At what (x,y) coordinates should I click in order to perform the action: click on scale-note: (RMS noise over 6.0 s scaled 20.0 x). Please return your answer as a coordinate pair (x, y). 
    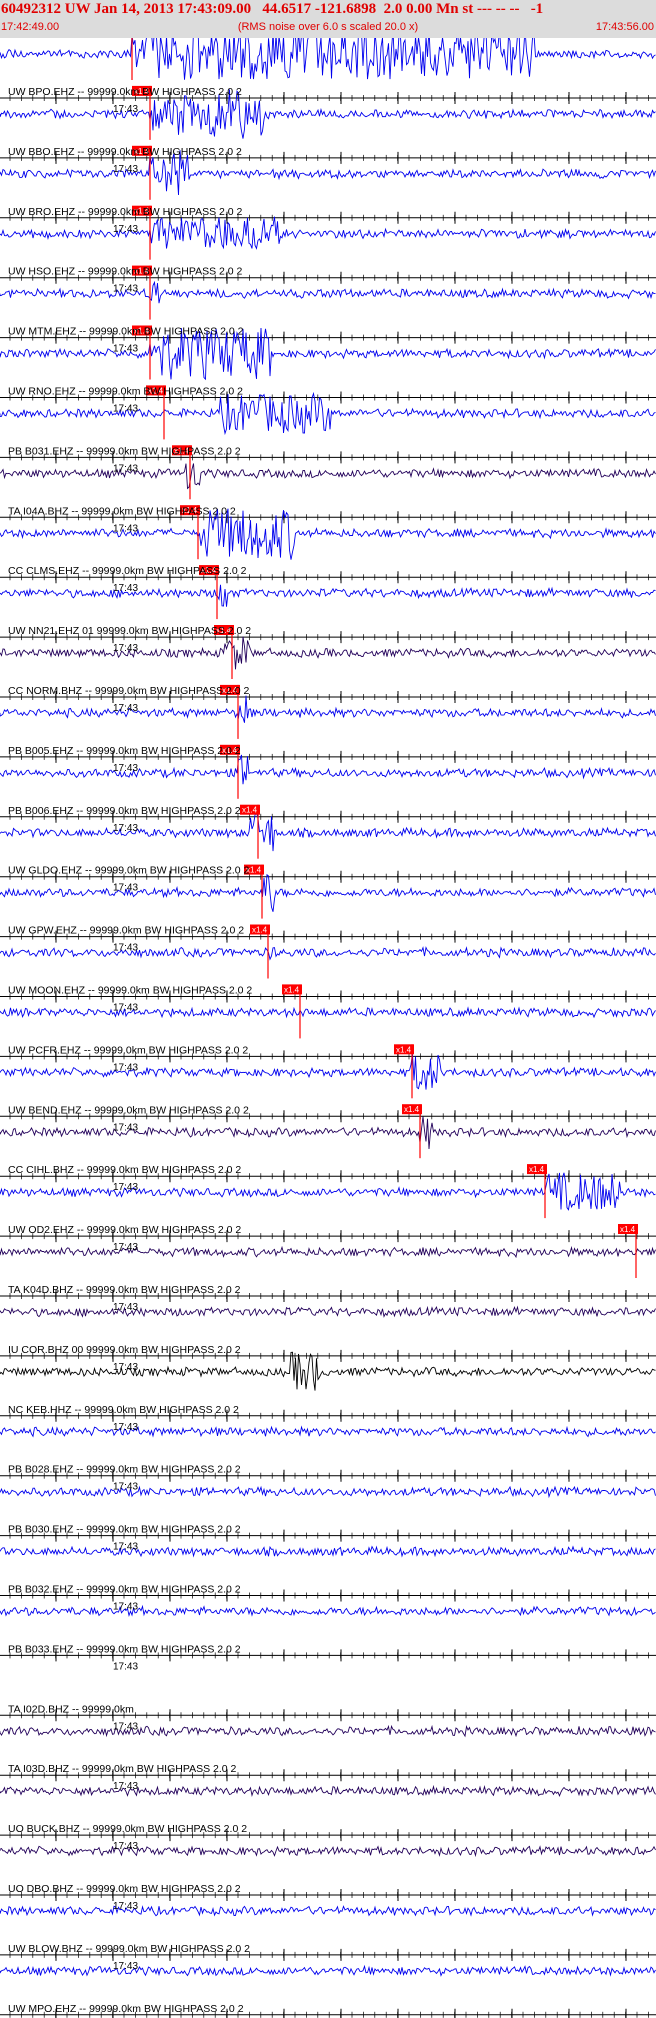
    Looking at the image, I should click on (328, 27).